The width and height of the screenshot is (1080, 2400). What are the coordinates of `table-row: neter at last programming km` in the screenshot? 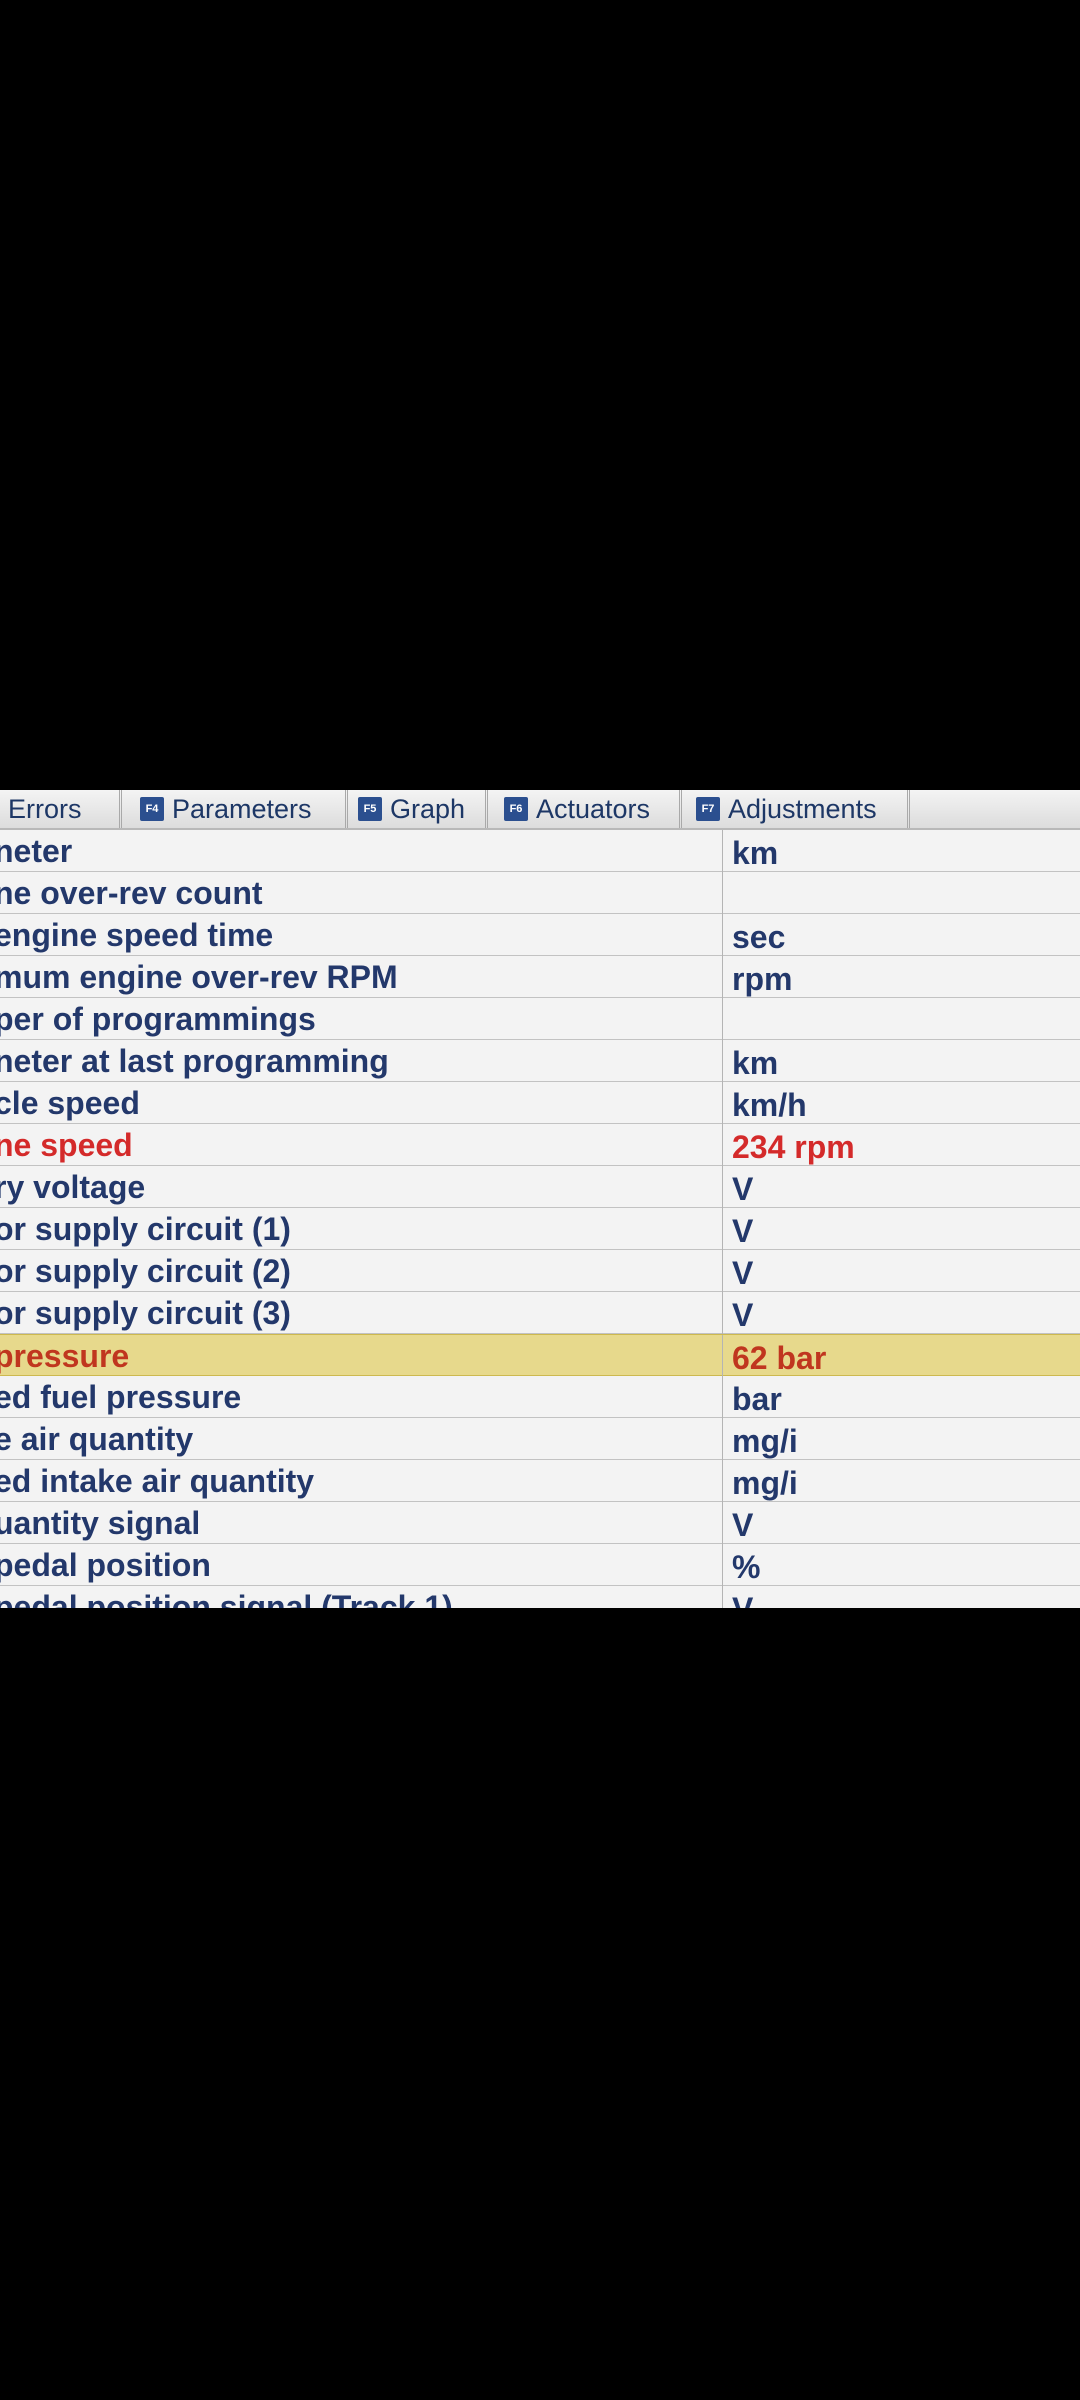 It's located at (540, 1061).